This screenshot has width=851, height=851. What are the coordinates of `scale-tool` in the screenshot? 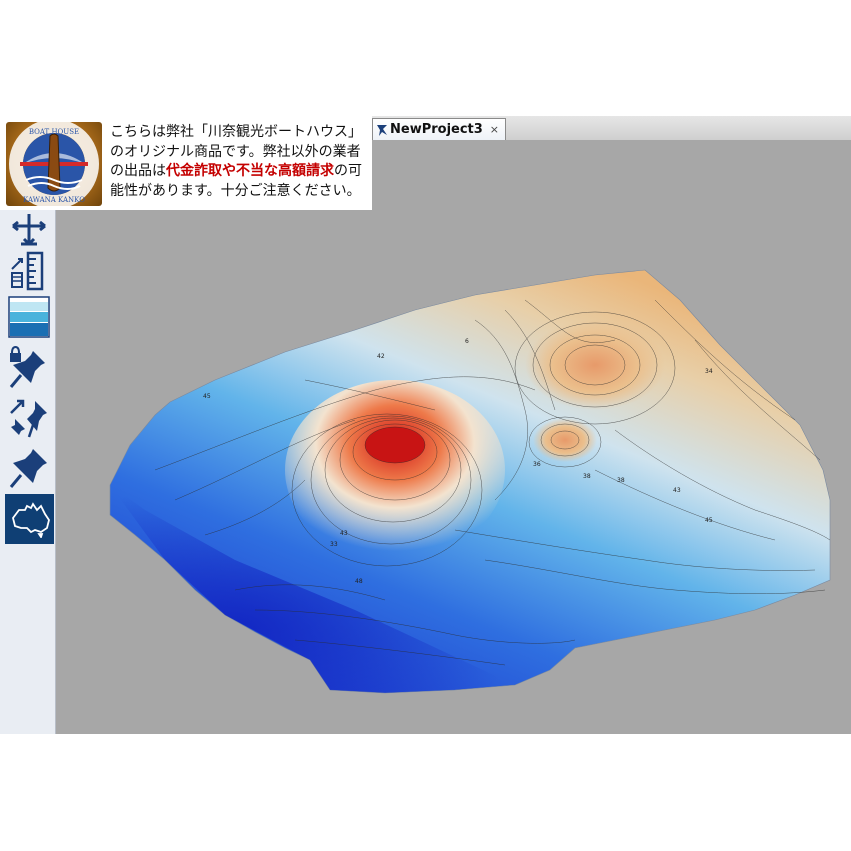 It's located at (29, 271).